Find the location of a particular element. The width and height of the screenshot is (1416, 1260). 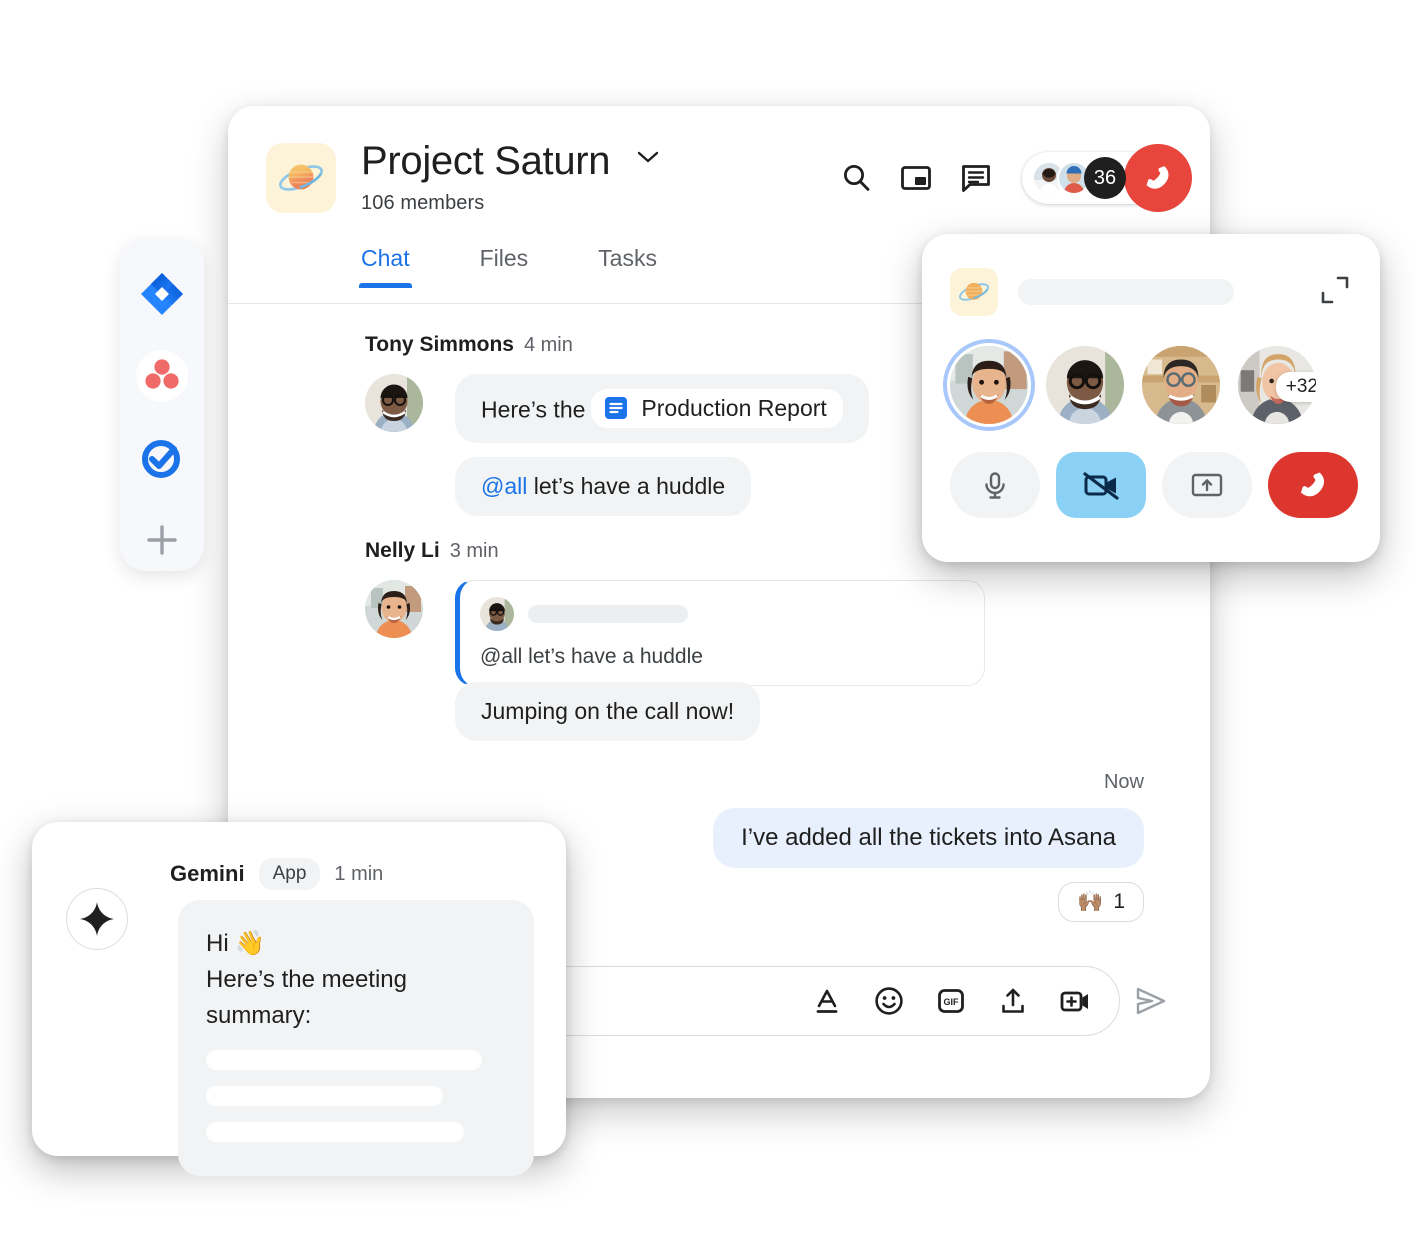

message-timestamp: 4 min is located at coordinates (548, 345).